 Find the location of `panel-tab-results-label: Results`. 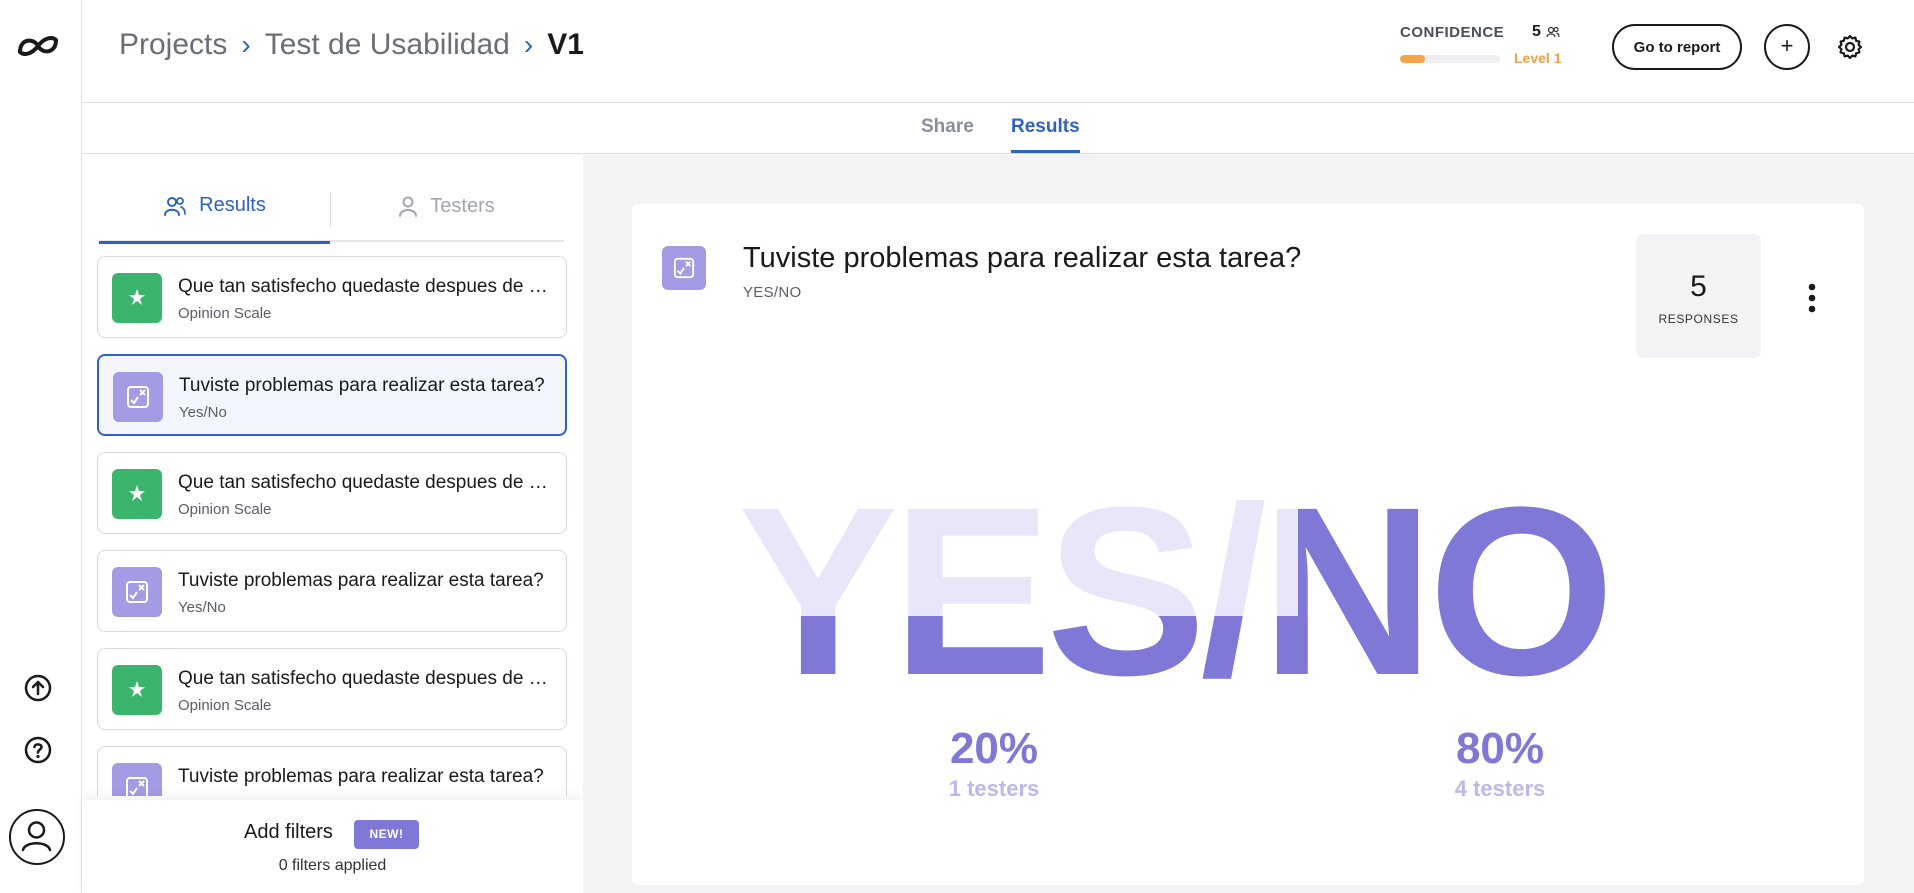

panel-tab-results-label: Results is located at coordinates (232, 205).